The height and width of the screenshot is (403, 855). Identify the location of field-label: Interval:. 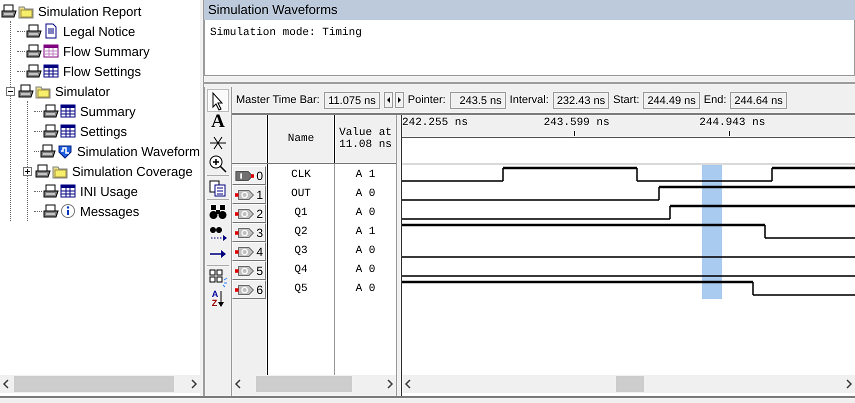
(529, 100).